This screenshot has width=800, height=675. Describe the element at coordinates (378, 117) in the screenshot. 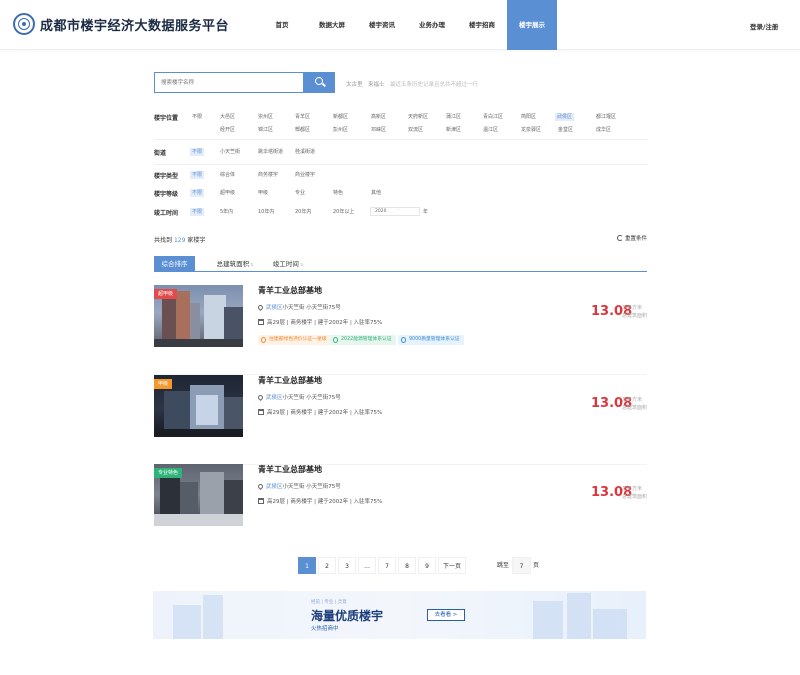

I see `filter-option: 高新区` at that location.